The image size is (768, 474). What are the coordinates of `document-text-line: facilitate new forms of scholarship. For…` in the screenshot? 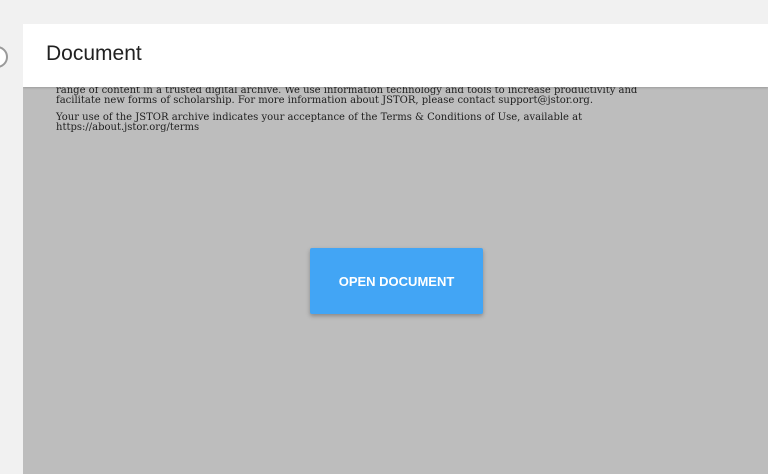 It's located at (324, 100).